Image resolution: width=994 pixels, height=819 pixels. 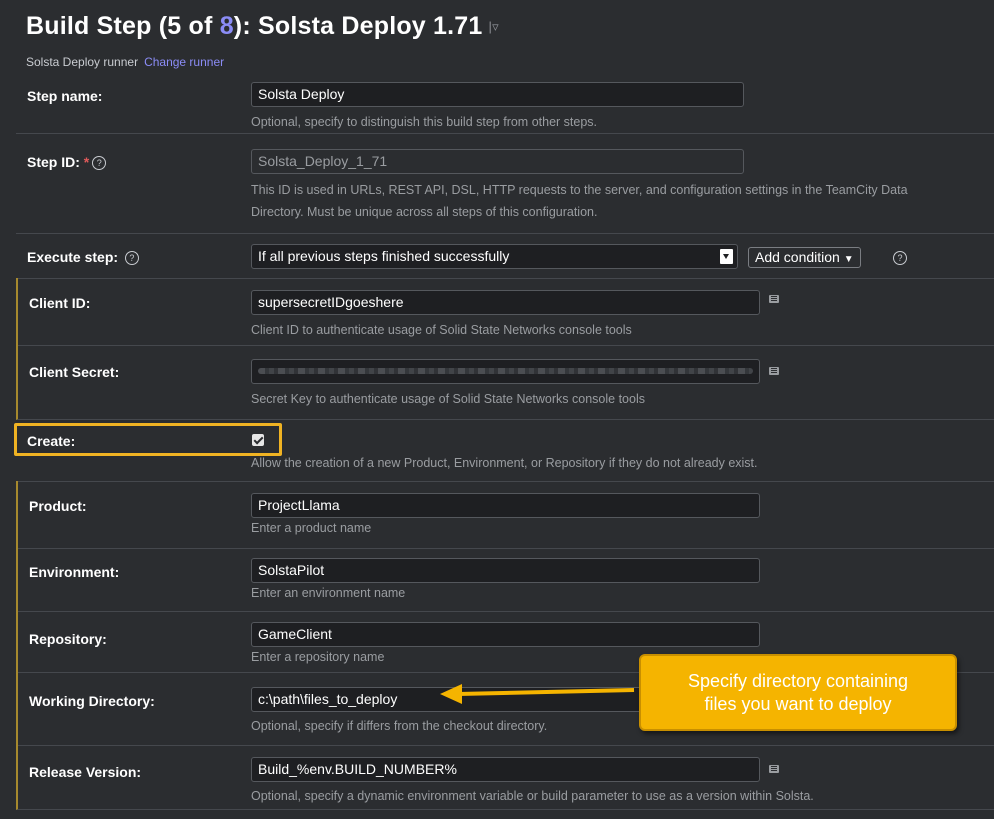 I want to click on arrow-shaft, so click(x=546, y=692).